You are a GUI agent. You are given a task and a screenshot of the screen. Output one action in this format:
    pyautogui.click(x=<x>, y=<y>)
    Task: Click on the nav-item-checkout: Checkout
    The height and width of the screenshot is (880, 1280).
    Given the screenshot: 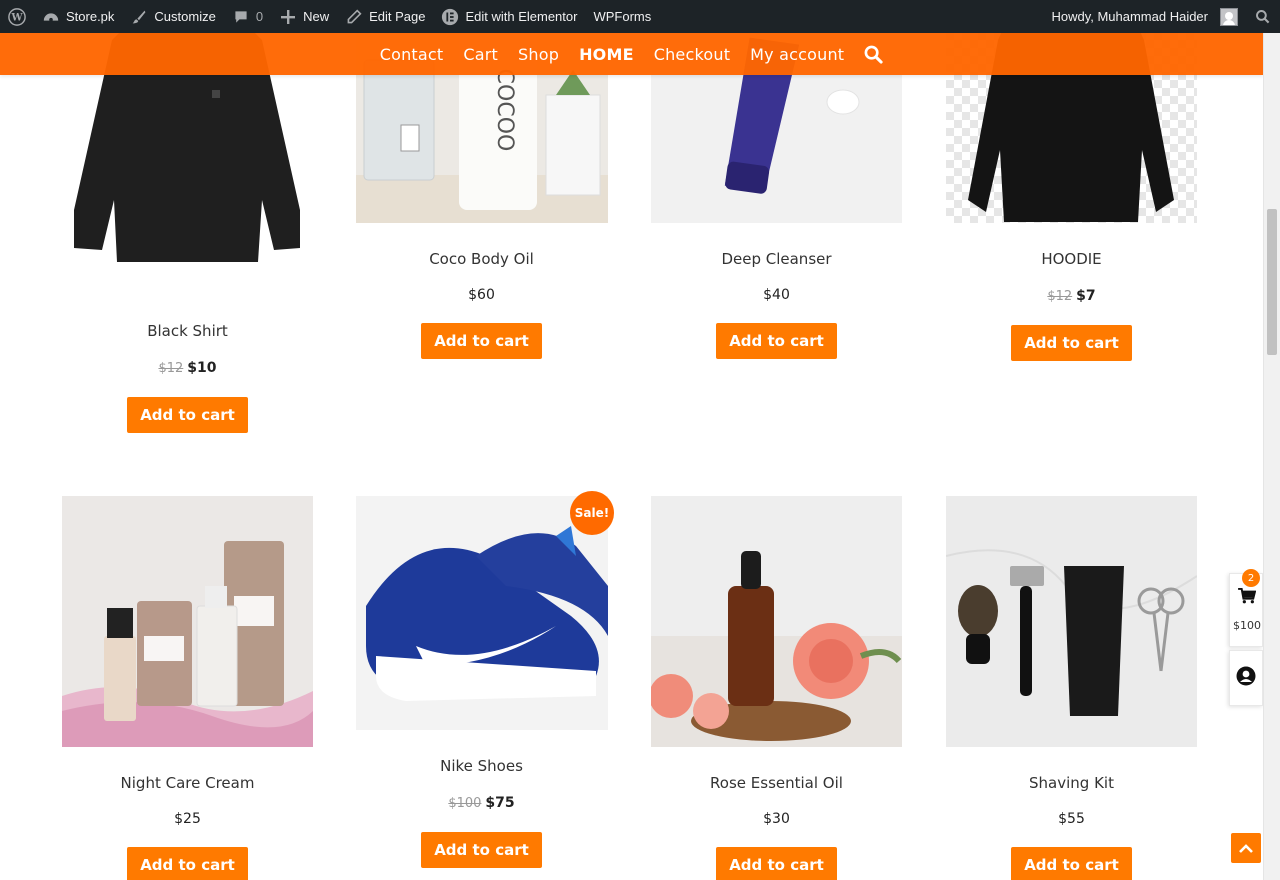 What is the action you would take?
    pyautogui.click(x=692, y=54)
    